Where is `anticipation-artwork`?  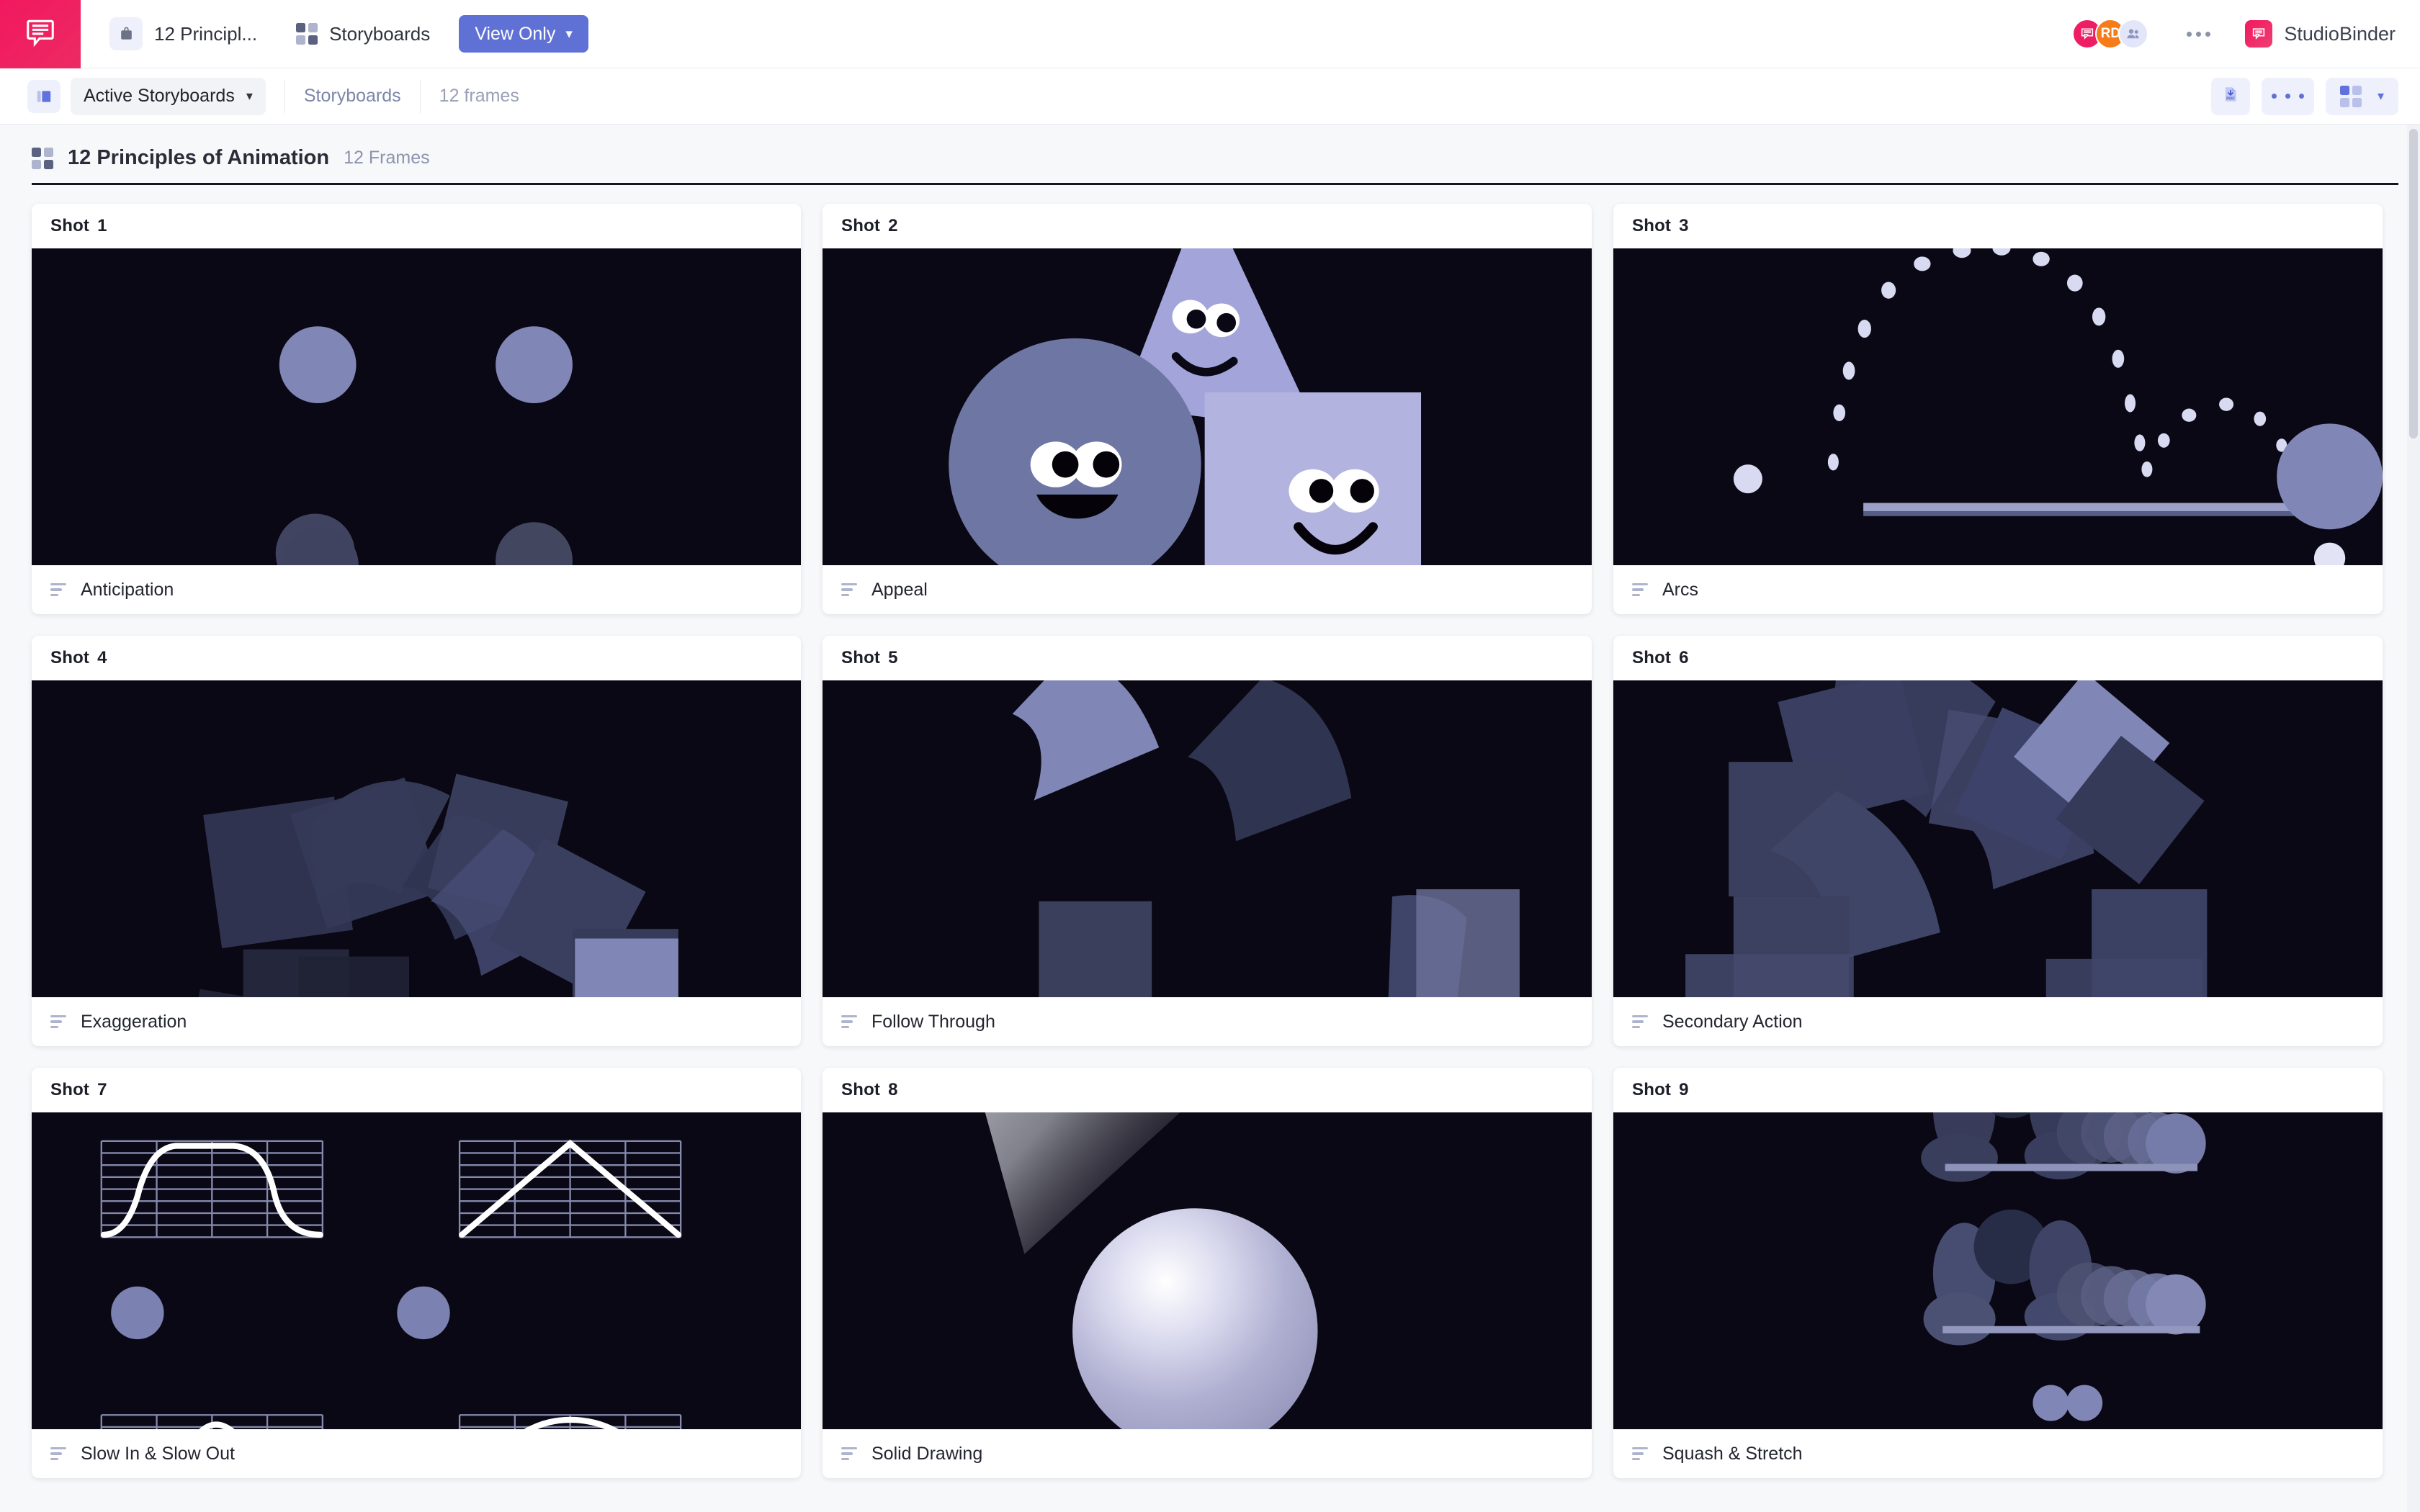
anticipation-artwork is located at coordinates (416, 406).